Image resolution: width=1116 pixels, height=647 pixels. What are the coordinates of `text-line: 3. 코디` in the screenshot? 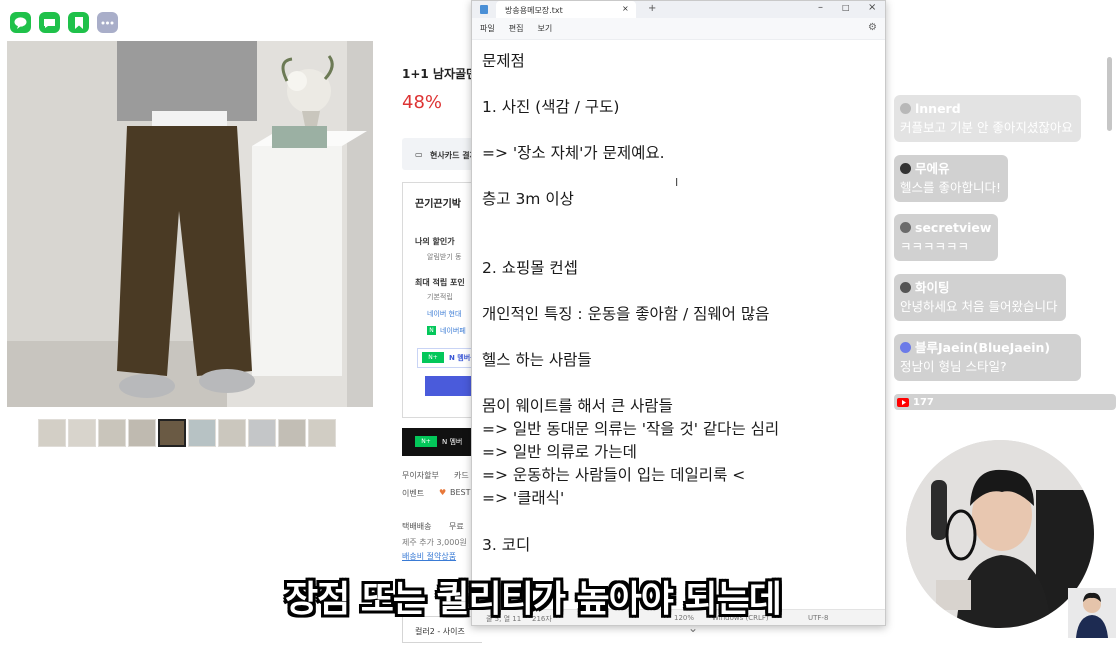 It's located at (506, 545).